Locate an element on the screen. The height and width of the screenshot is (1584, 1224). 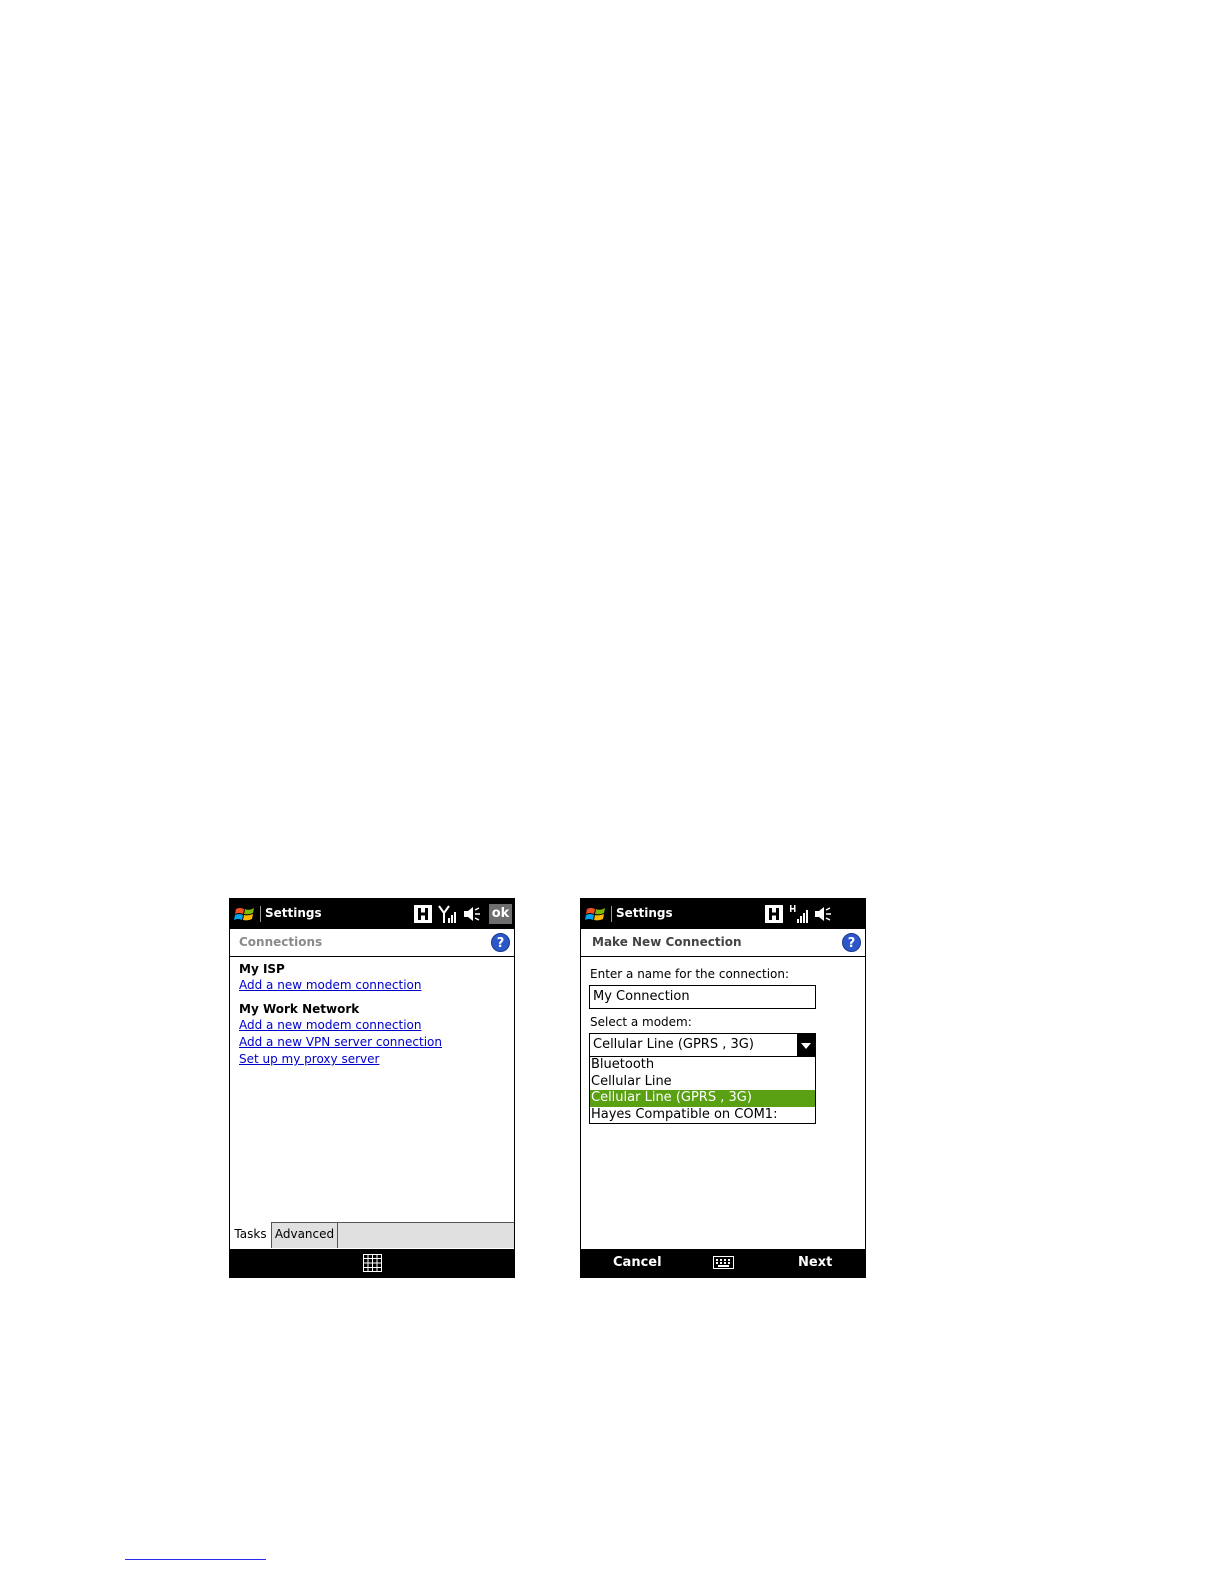
ok-button: ok is located at coordinates (500, 914).